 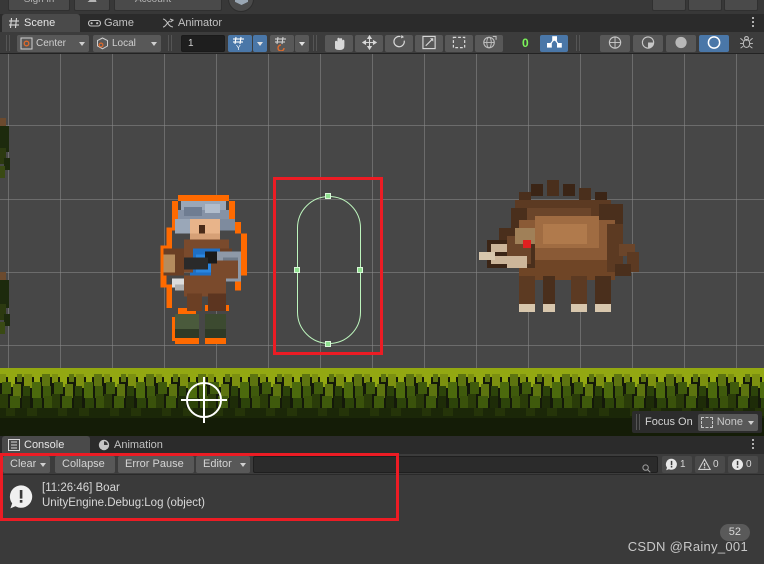 What do you see at coordinates (455, 464) in the screenshot?
I see `console-search-input` at bounding box center [455, 464].